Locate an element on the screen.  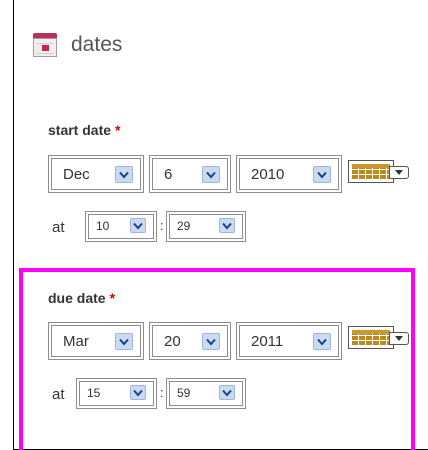
due-day-value: 20 is located at coordinates (172, 341).